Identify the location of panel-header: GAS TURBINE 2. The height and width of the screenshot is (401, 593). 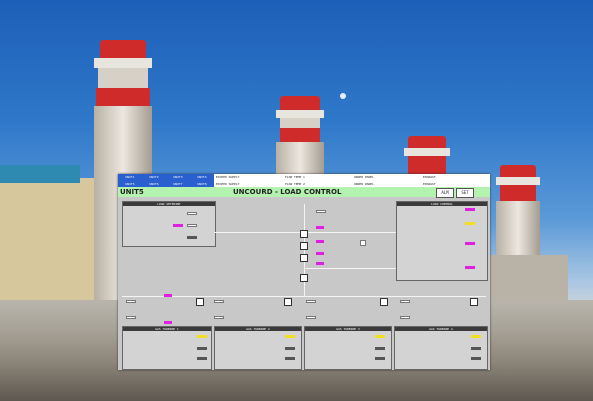
(258, 329).